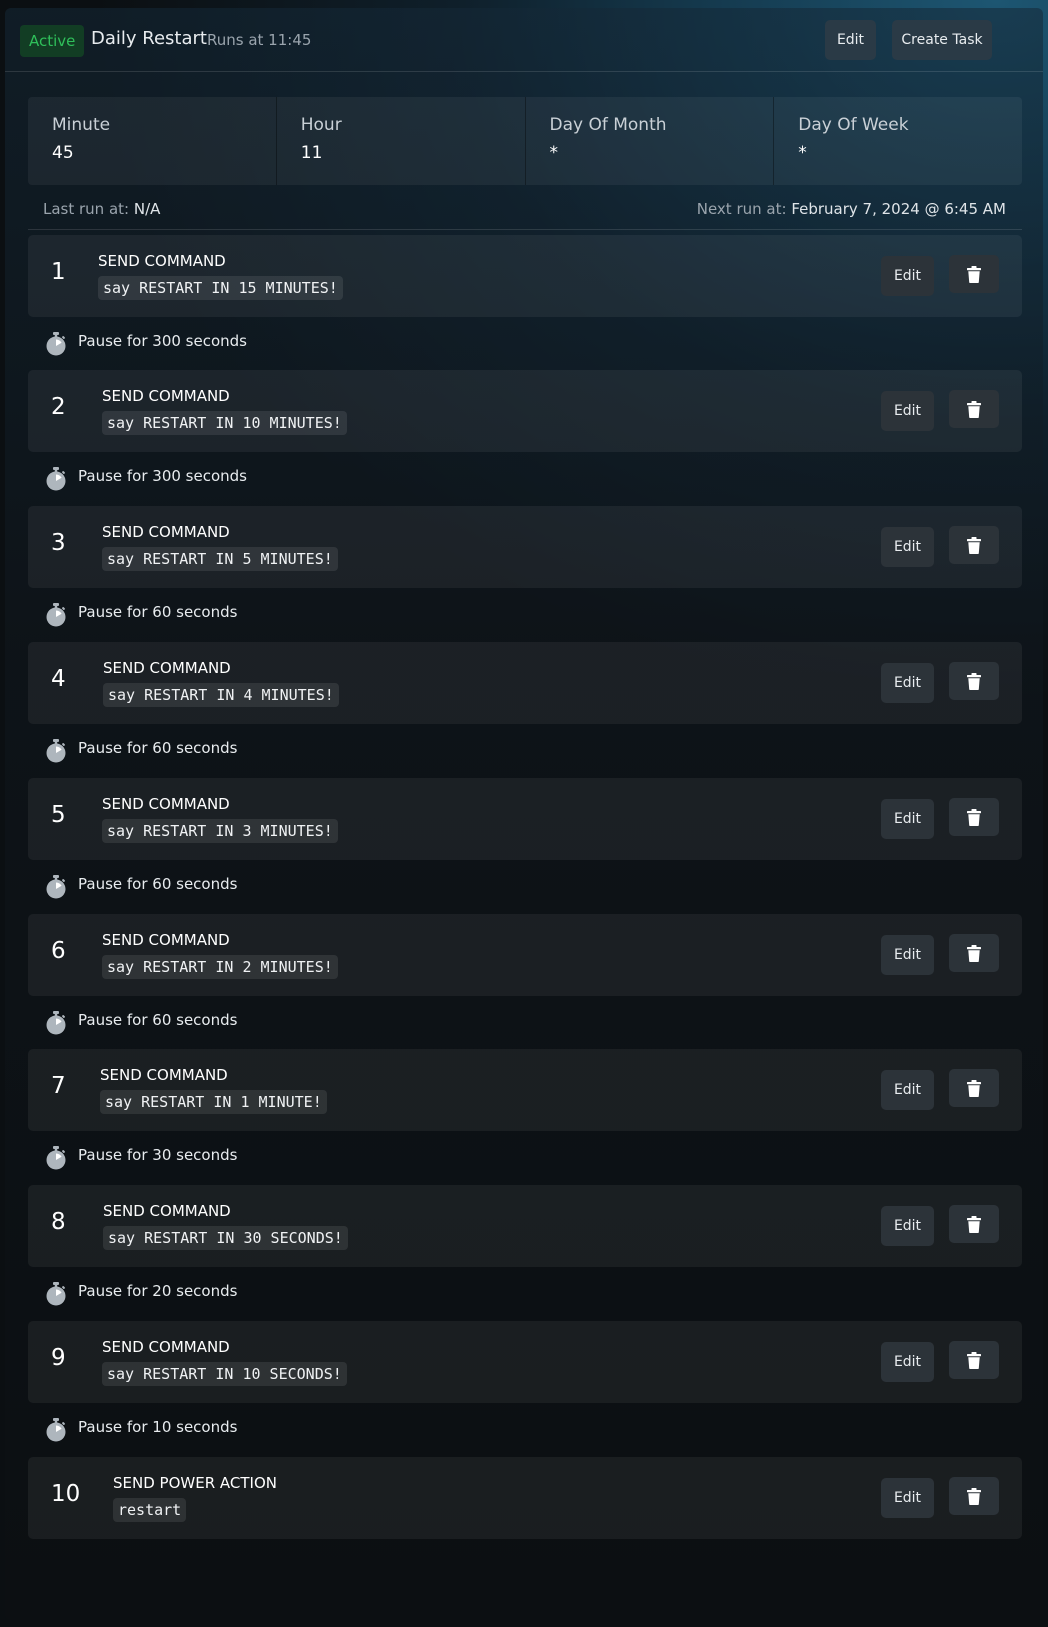 The width and height of the screenshot is (1048, 1627). I want to click on pause-duration: Pause for 10 seconds, so click(158, 1427).